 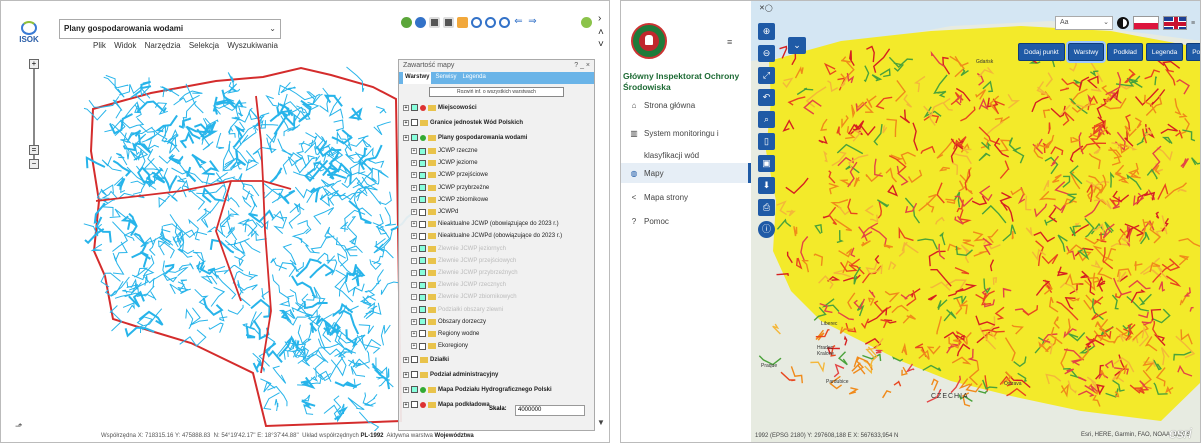 I want to click on grid-icon, so click(x=434, y=22).